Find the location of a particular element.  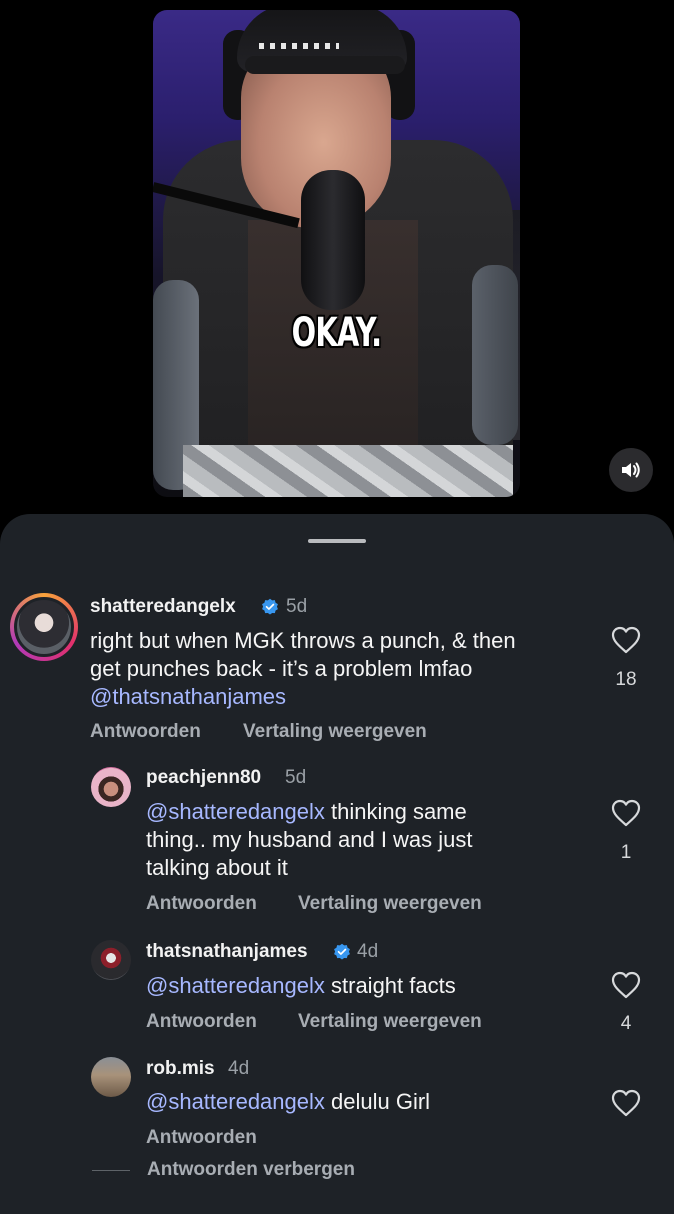

video-microphone is located at coordinates (333, 240).